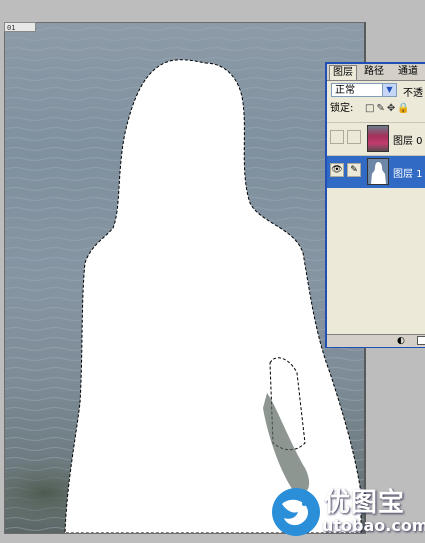 This screenshot has width=425, height=543. Describe the element at coordinates (392, 108) in the screenshot. I see `lock-move-icon: ✥` at that location.